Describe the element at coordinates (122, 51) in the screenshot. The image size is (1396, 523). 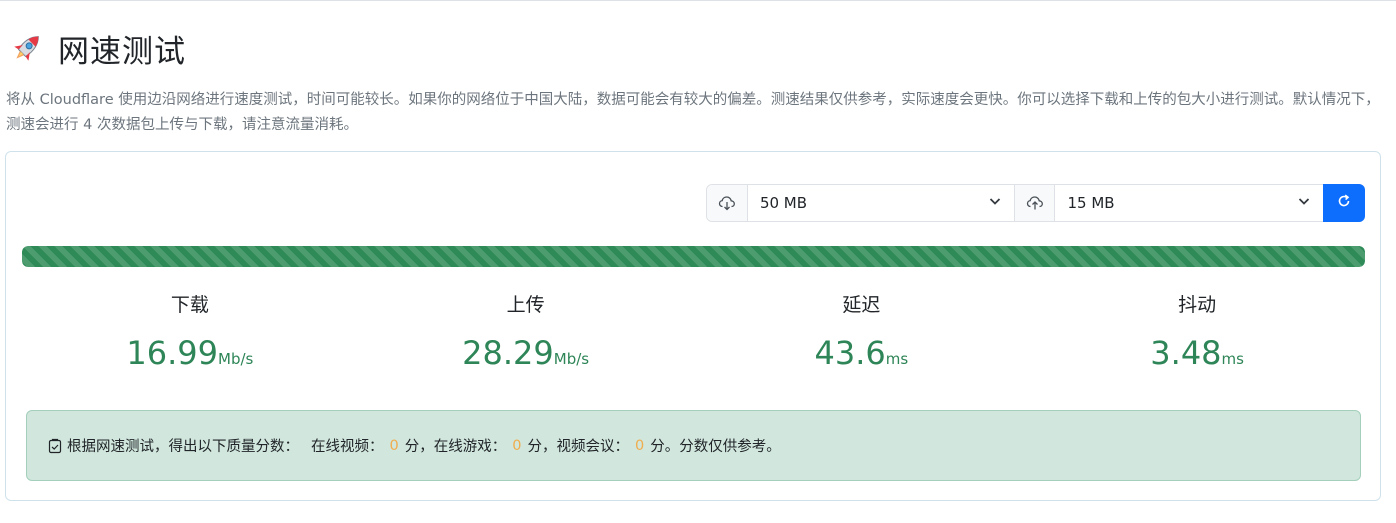
I see `page-title: 网速测试` at that location.